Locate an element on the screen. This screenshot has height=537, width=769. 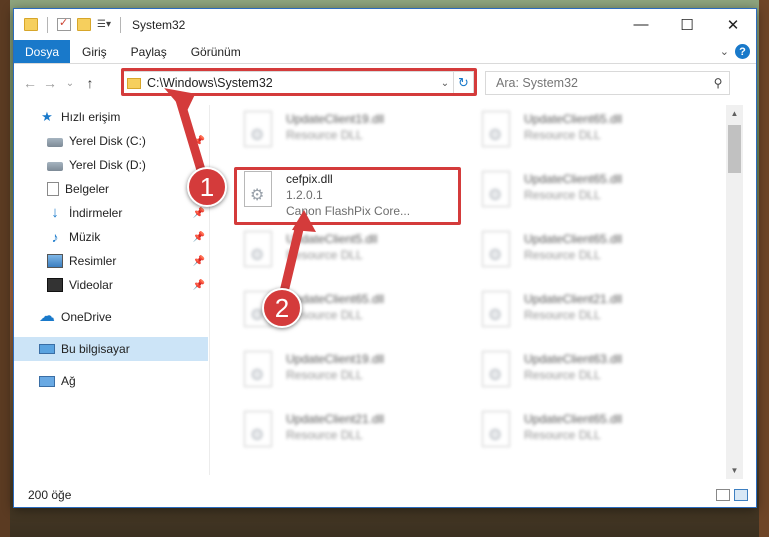
recent-locations-button: ⌄ is located at coordinates (70, 83).